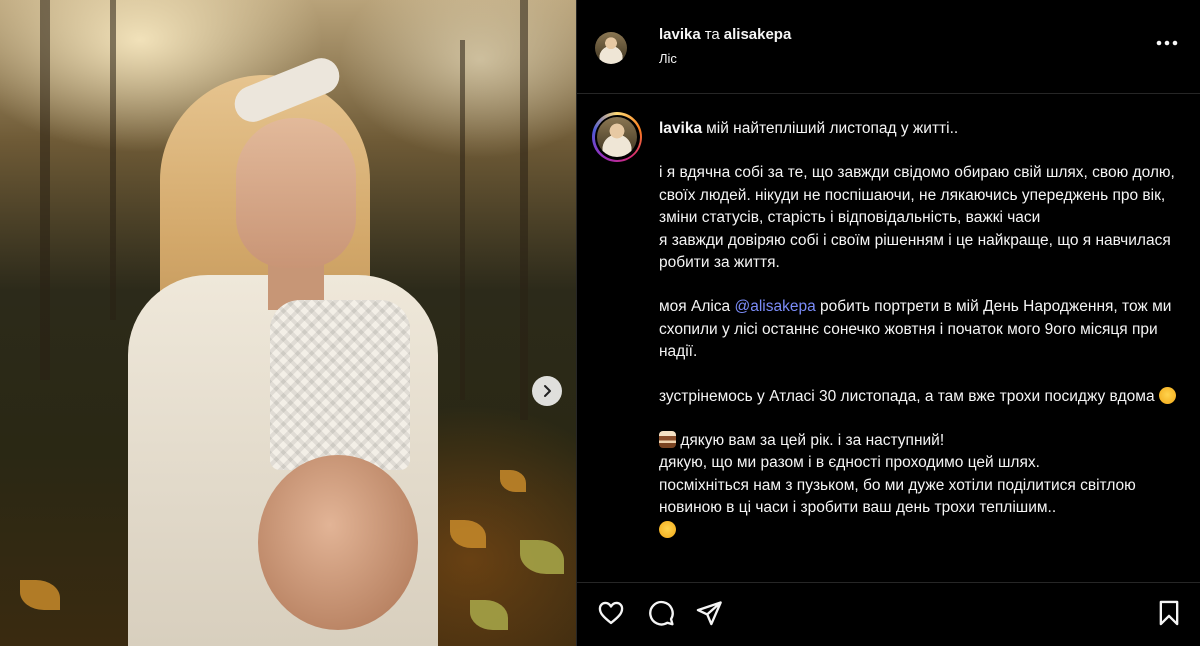 The height and width of the screenshot is (646, 1200). I want to click on knit-top-shape, so click(340, 385).